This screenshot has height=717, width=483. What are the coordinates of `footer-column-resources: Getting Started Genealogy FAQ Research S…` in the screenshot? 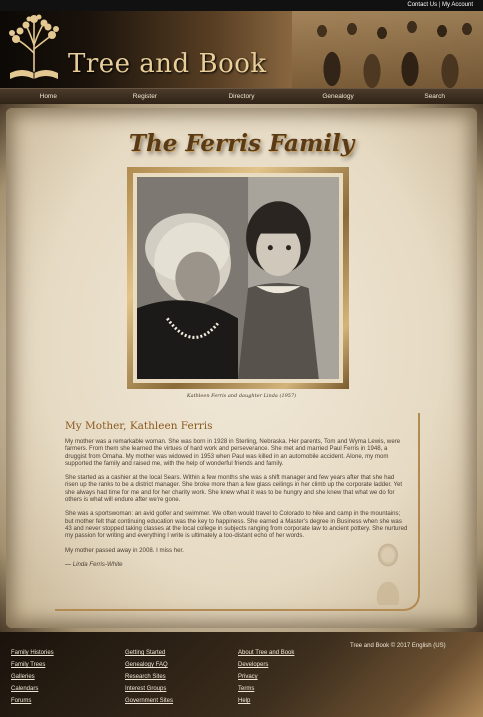 It's located at (149, 677).